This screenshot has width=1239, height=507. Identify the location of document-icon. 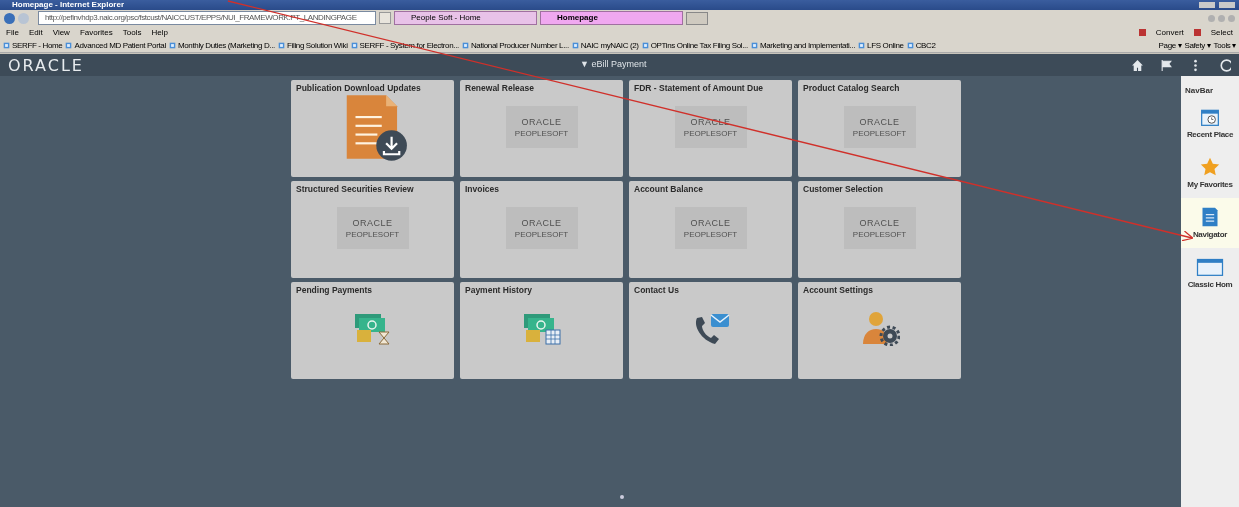
(1210, 217).